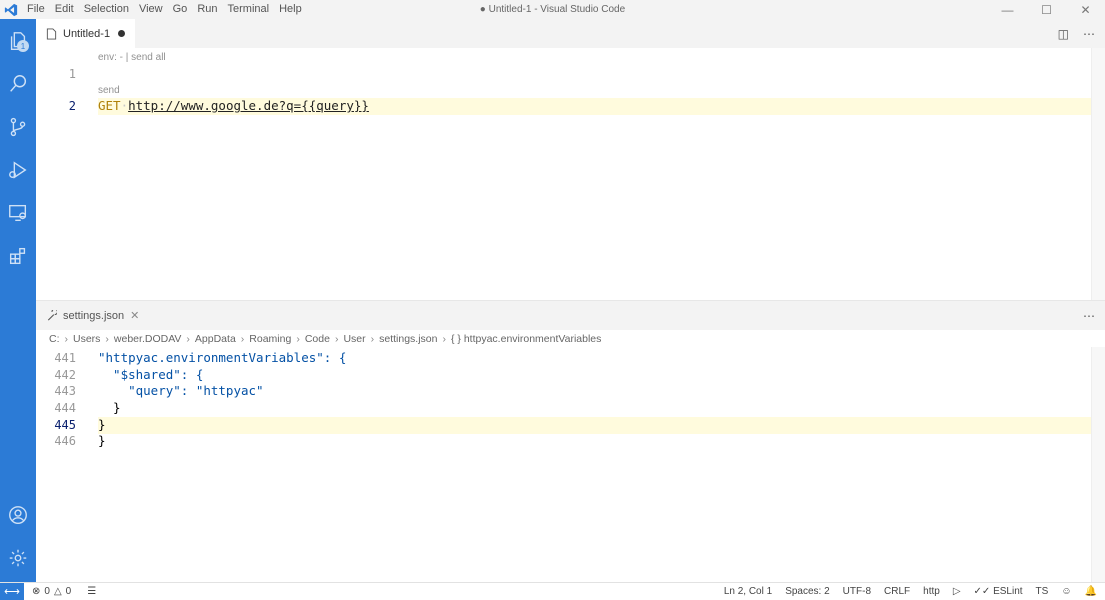 This screenshot has width=1105, height=600. What do you see at coordinates (51, 33) in the screenshot?
I see `file-icon` at bounding box center [51, 33].